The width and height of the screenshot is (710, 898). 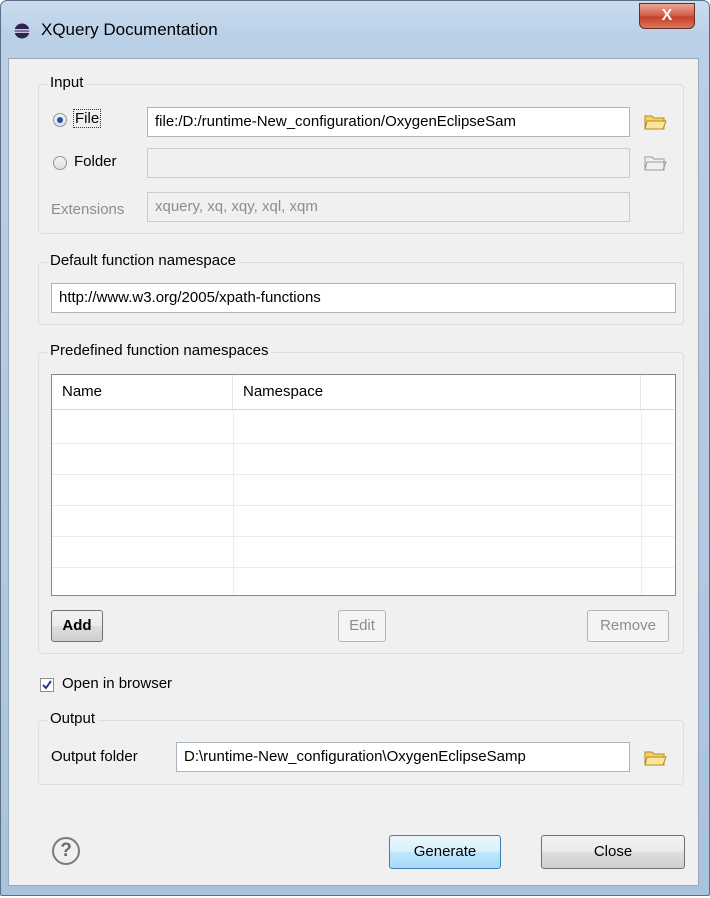 I want to click on help-icon: ?, so click(x=66, y=851).